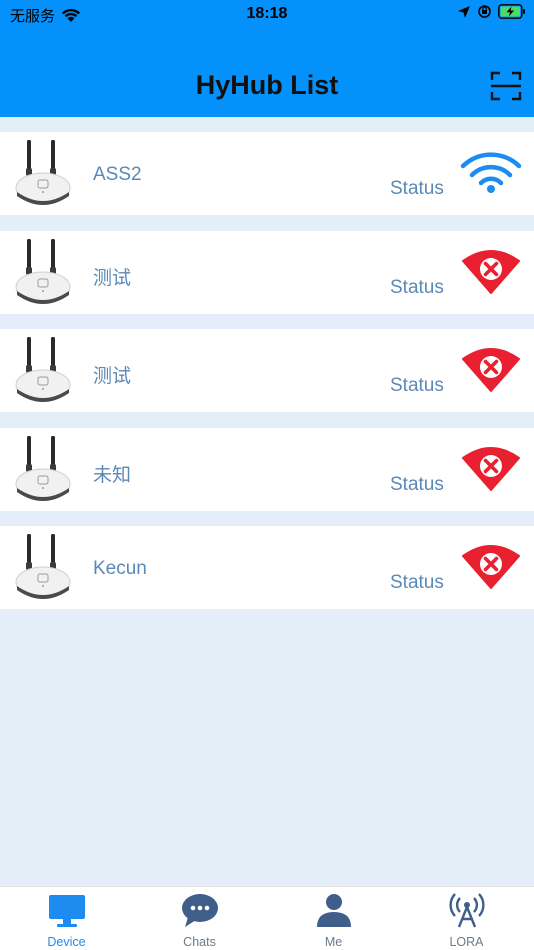 The width and height of the screenshot is (534, 950). Describe the element at coordinates (200, 910) in the screenshot. I see `chat-bubble-icon` at that location.